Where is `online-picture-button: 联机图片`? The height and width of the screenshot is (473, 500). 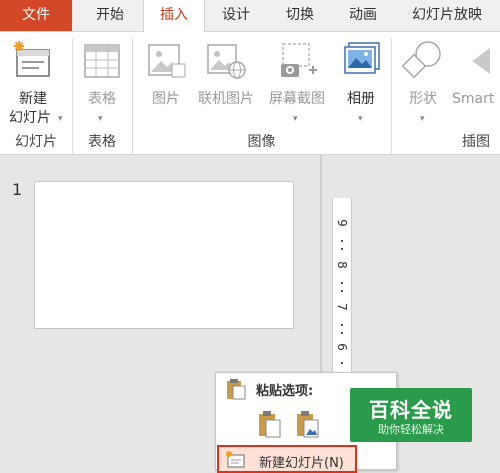 online-picture-button: 联机图片 is located at coordinates (226, 83).